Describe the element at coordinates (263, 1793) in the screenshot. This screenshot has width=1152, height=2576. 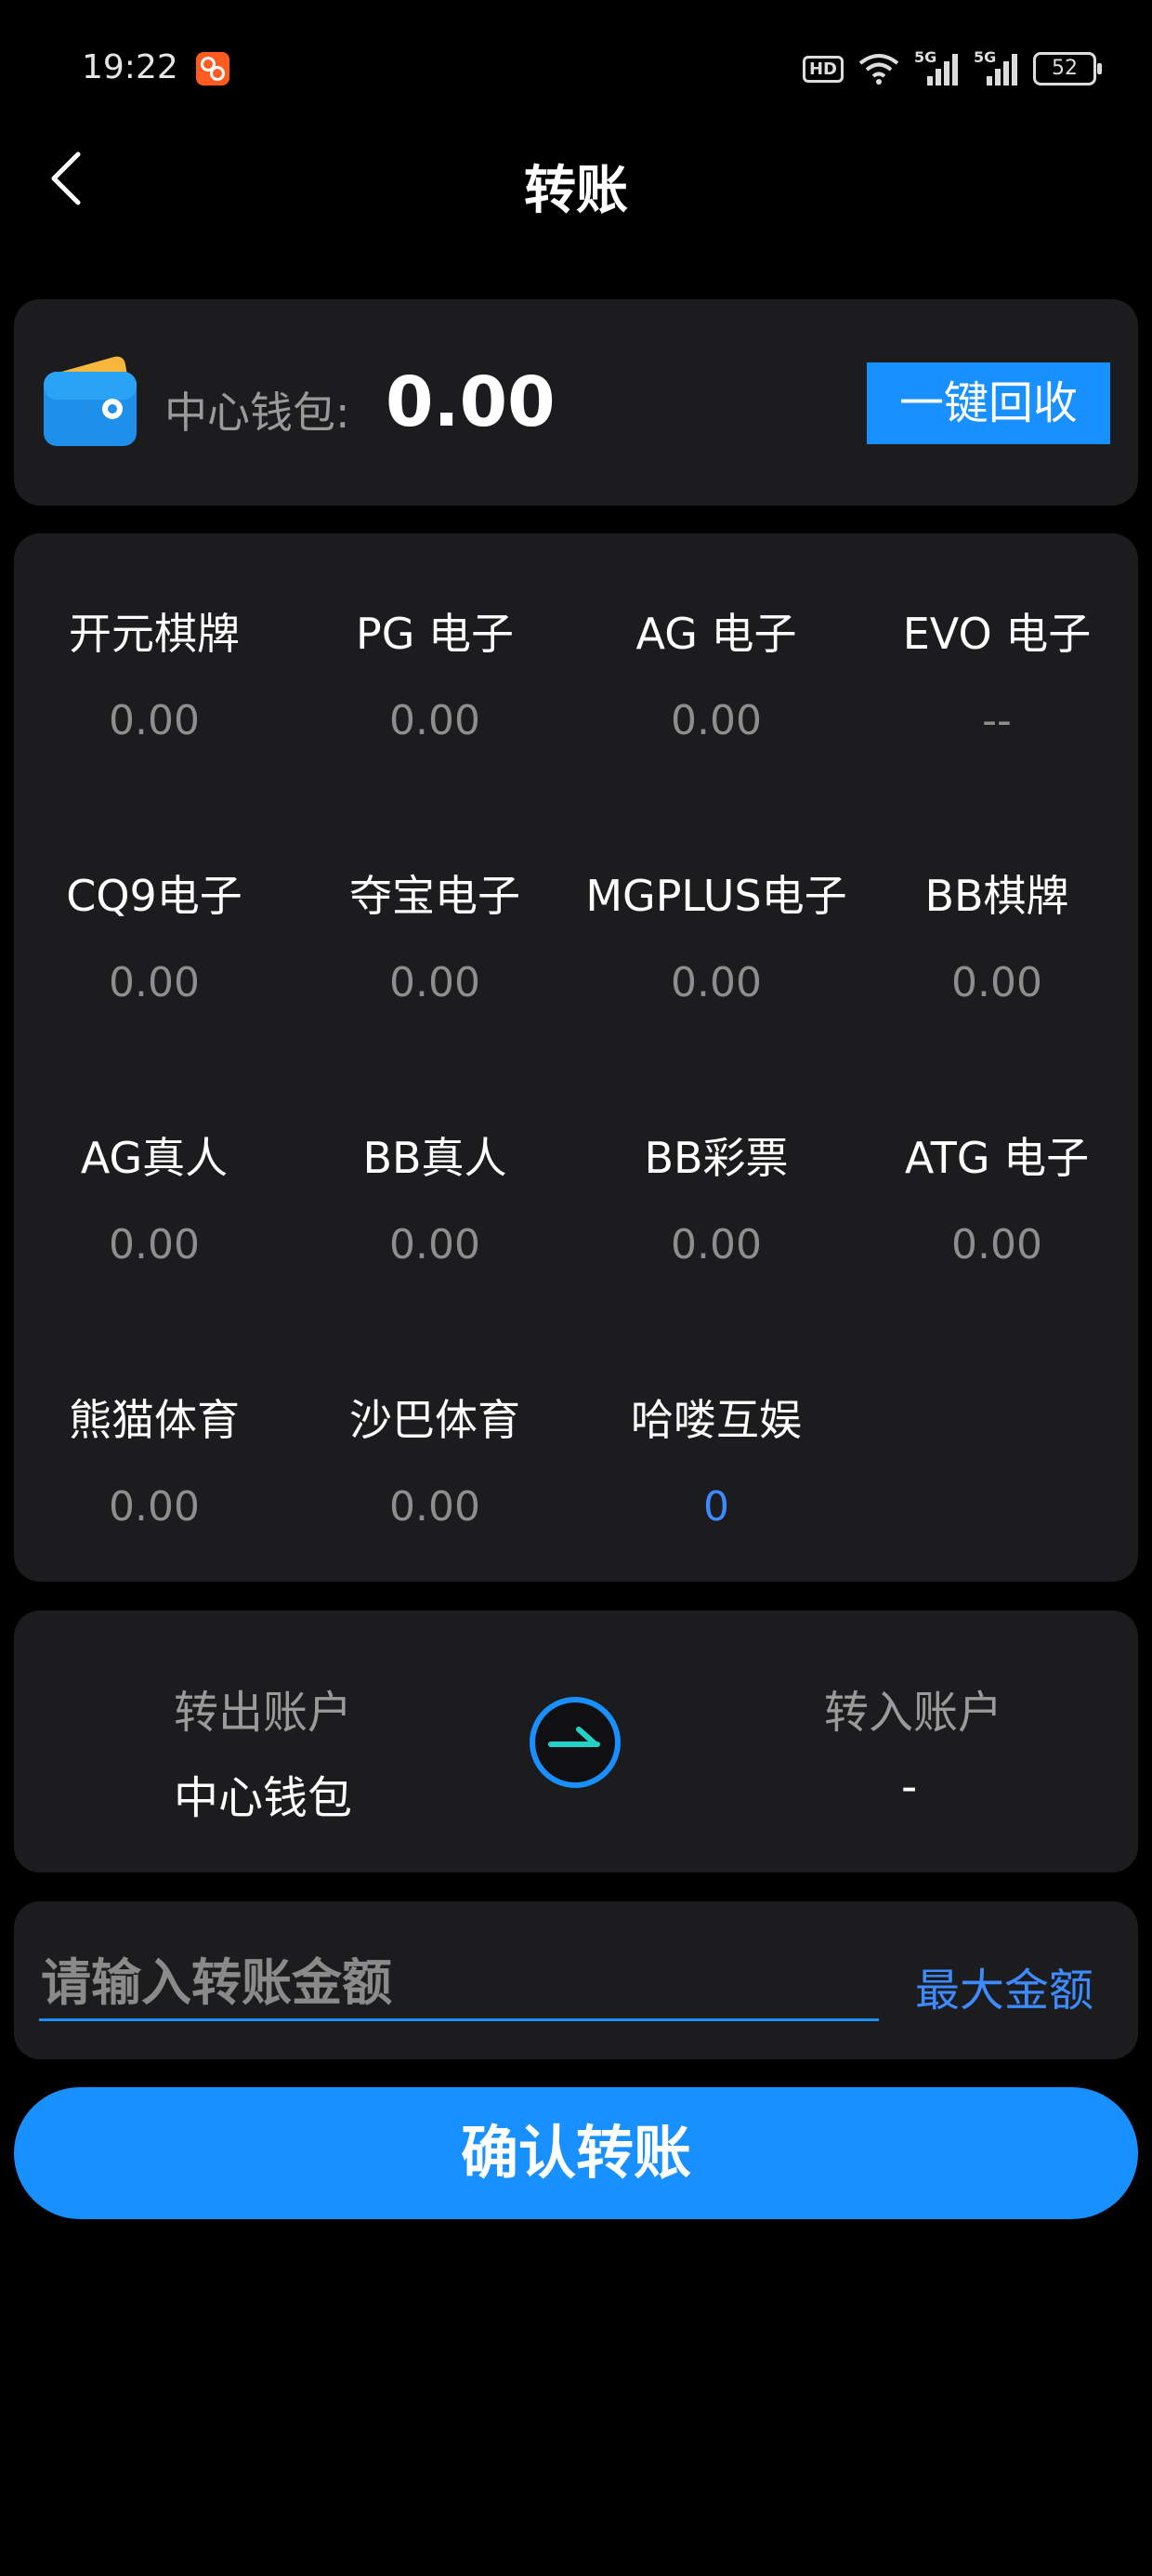
I see `transfer-out-account: 中心钱包` at that location.